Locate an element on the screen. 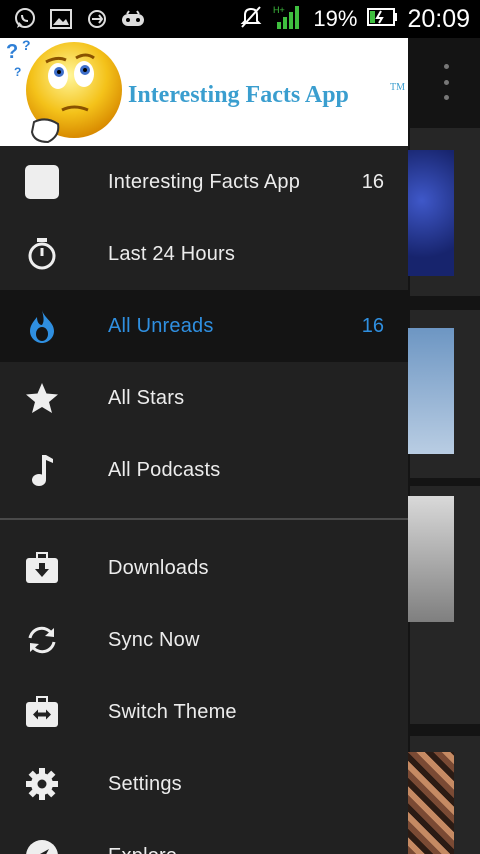 This screenshot has height=854, width=480. switch-theme-icon is located at coordinates (42, 712).